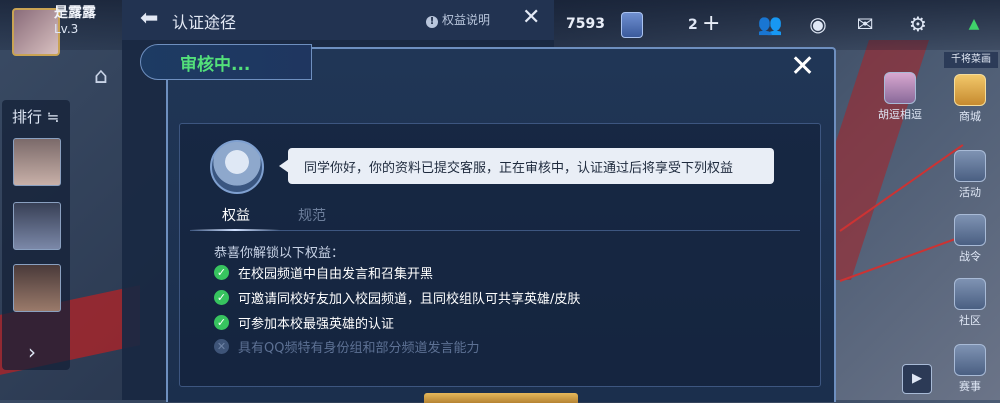 Image resolution: width=1000 pixels, height=403 pixels. What do you see at coordinates (236, 215) in the screenshot?
I see `tab-benefits: 权益` at bounding box center [236, 215].